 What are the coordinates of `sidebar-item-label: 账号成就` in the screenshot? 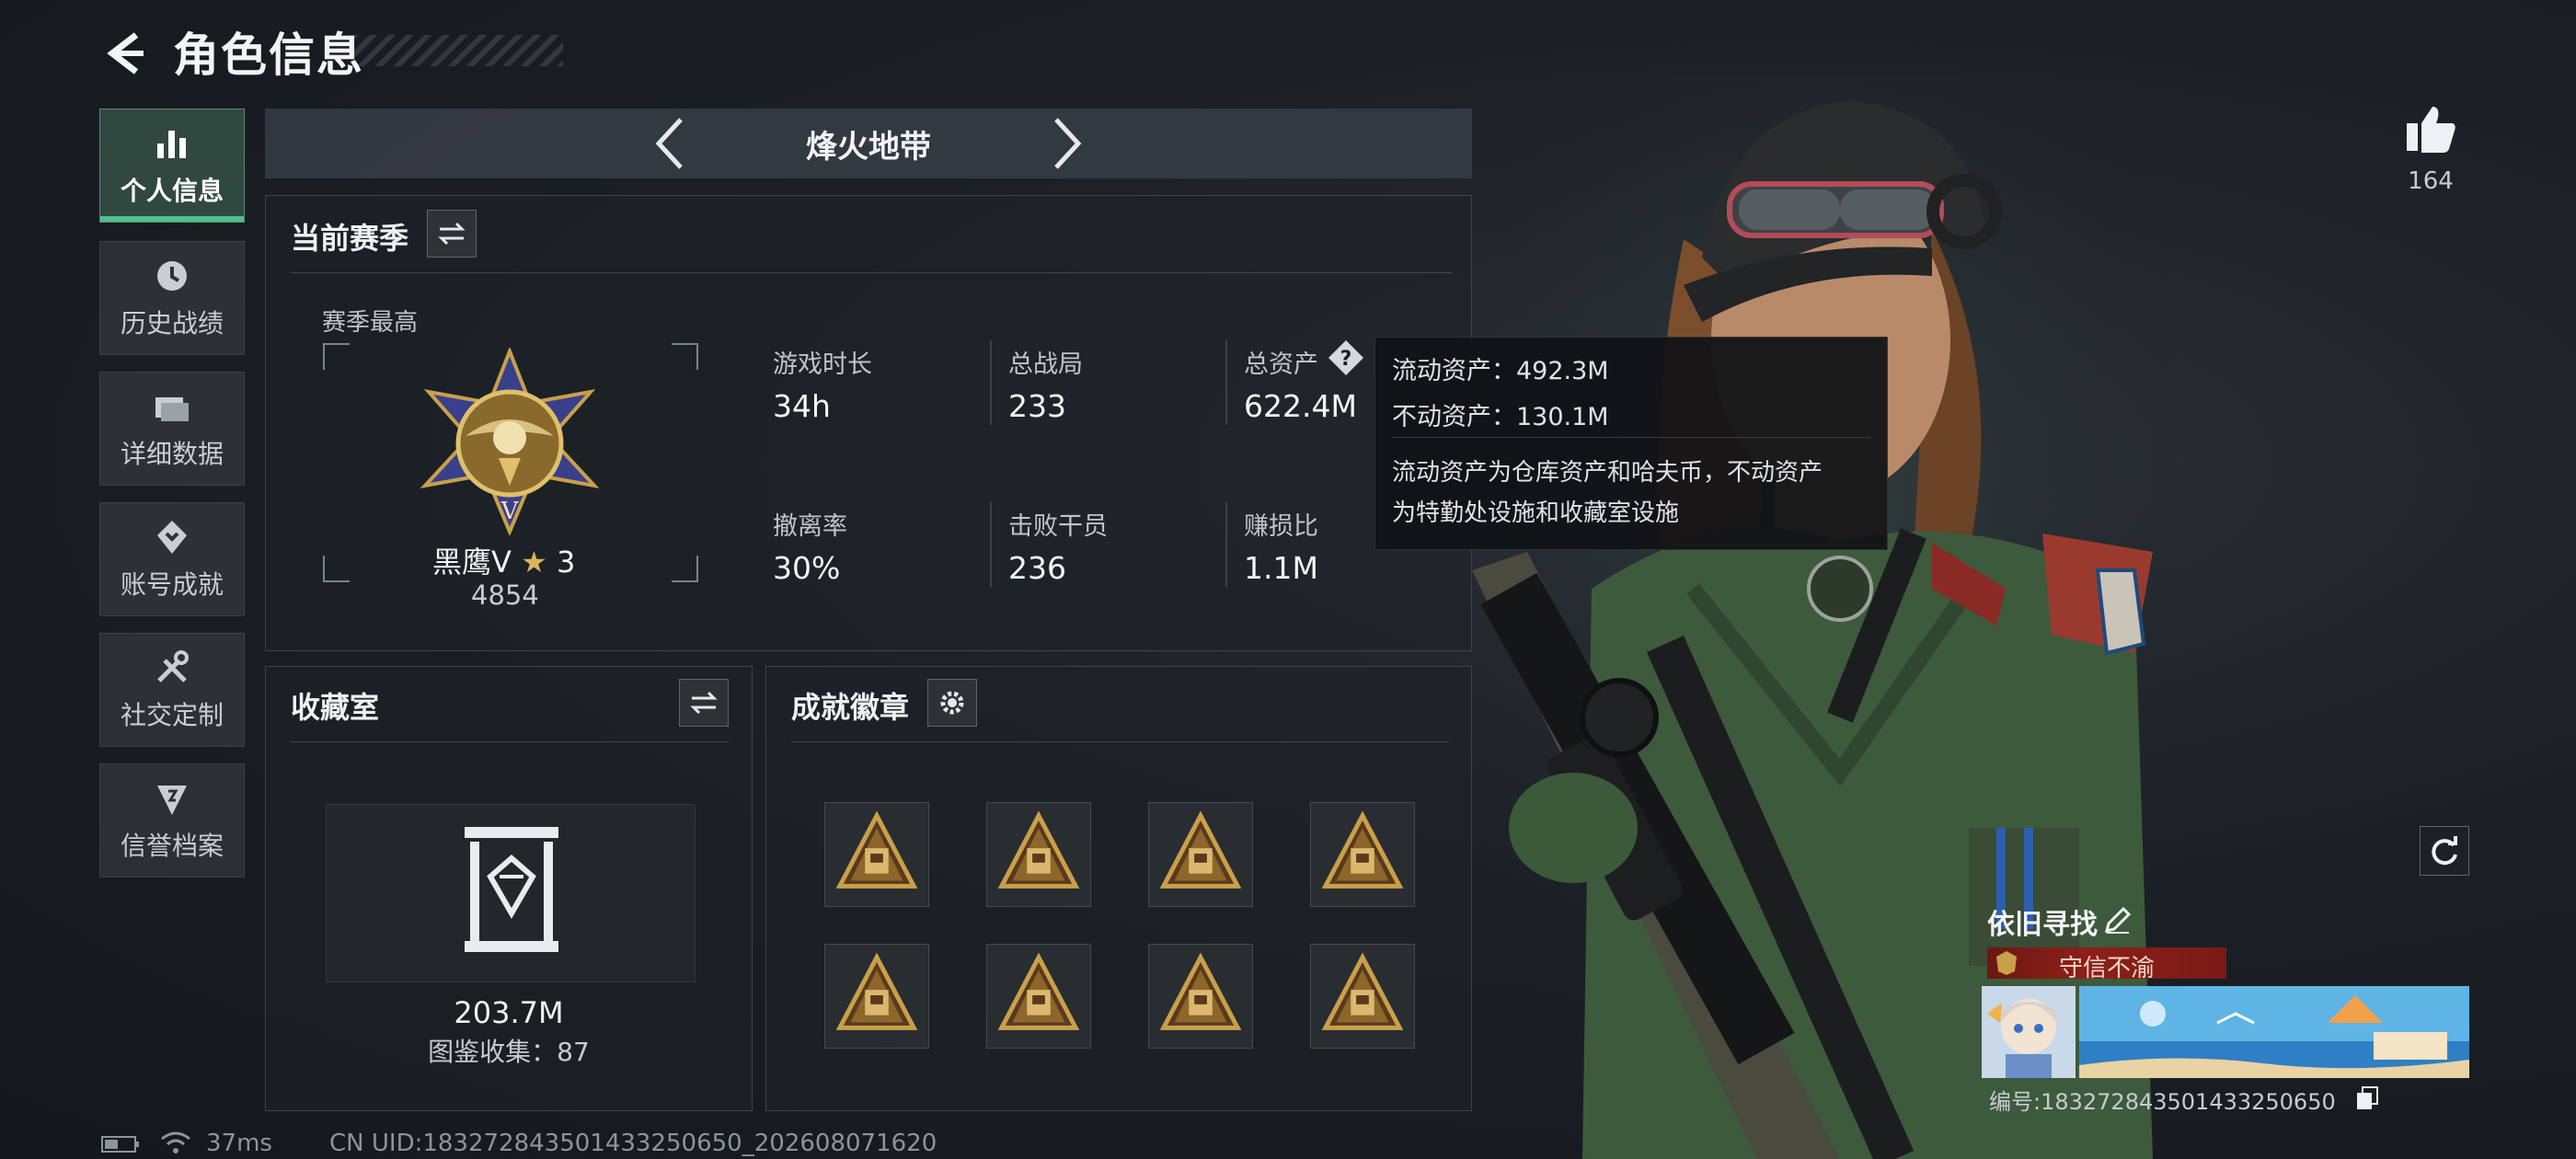 It's located at (172, 584).